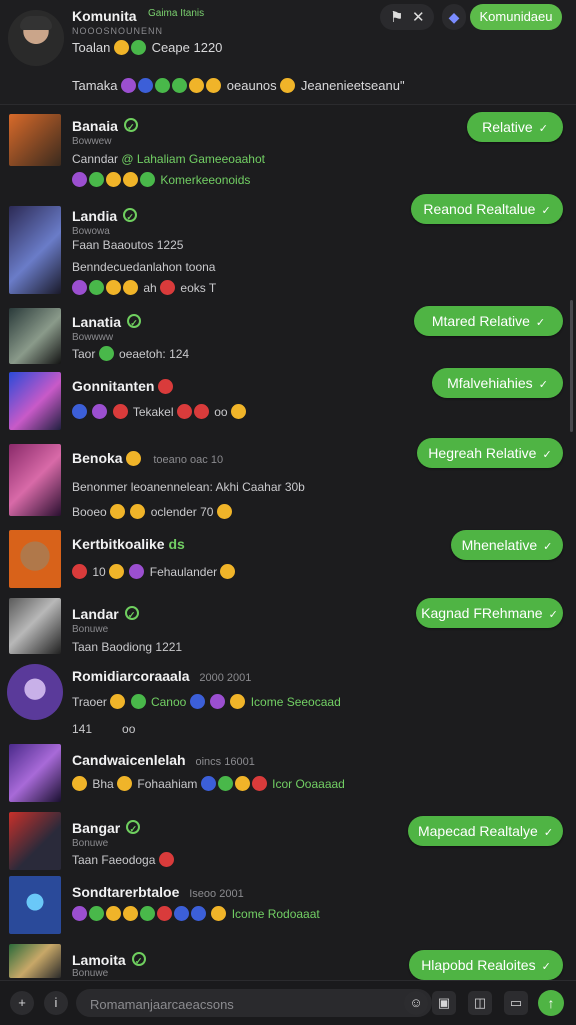  What do you see at coordinates (163, 760) in the screenshot?
I see `member-name: Candwaicenlelah oincs 16001` at bounding box center [163, 760].